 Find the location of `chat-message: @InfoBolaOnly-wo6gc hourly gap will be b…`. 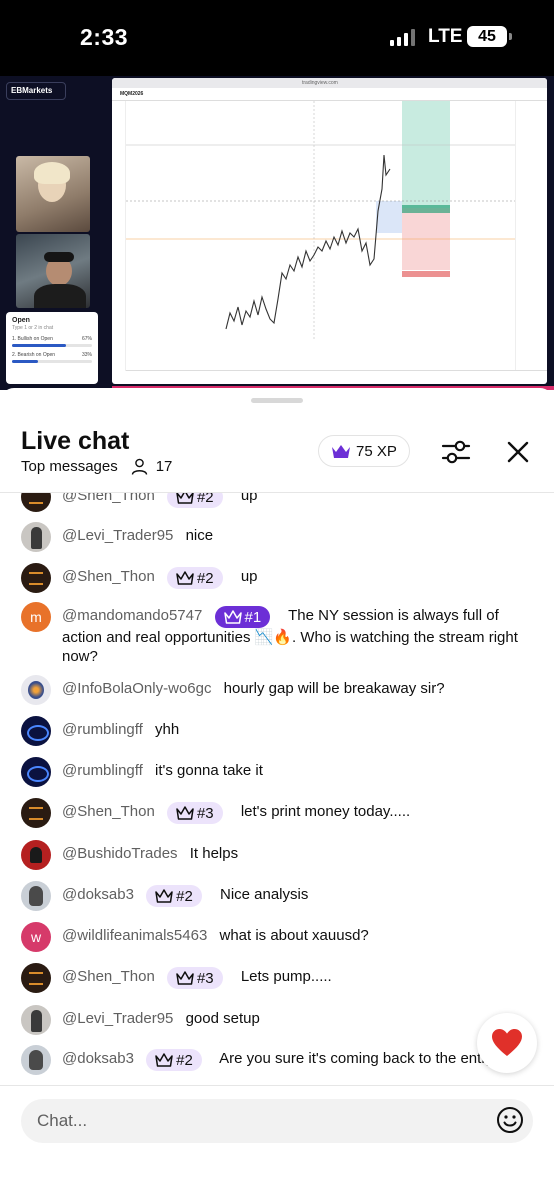

chat-message: @InfoBolaOnly-wo6gc hourly gap will be b… is located at coordinates (278, 690).